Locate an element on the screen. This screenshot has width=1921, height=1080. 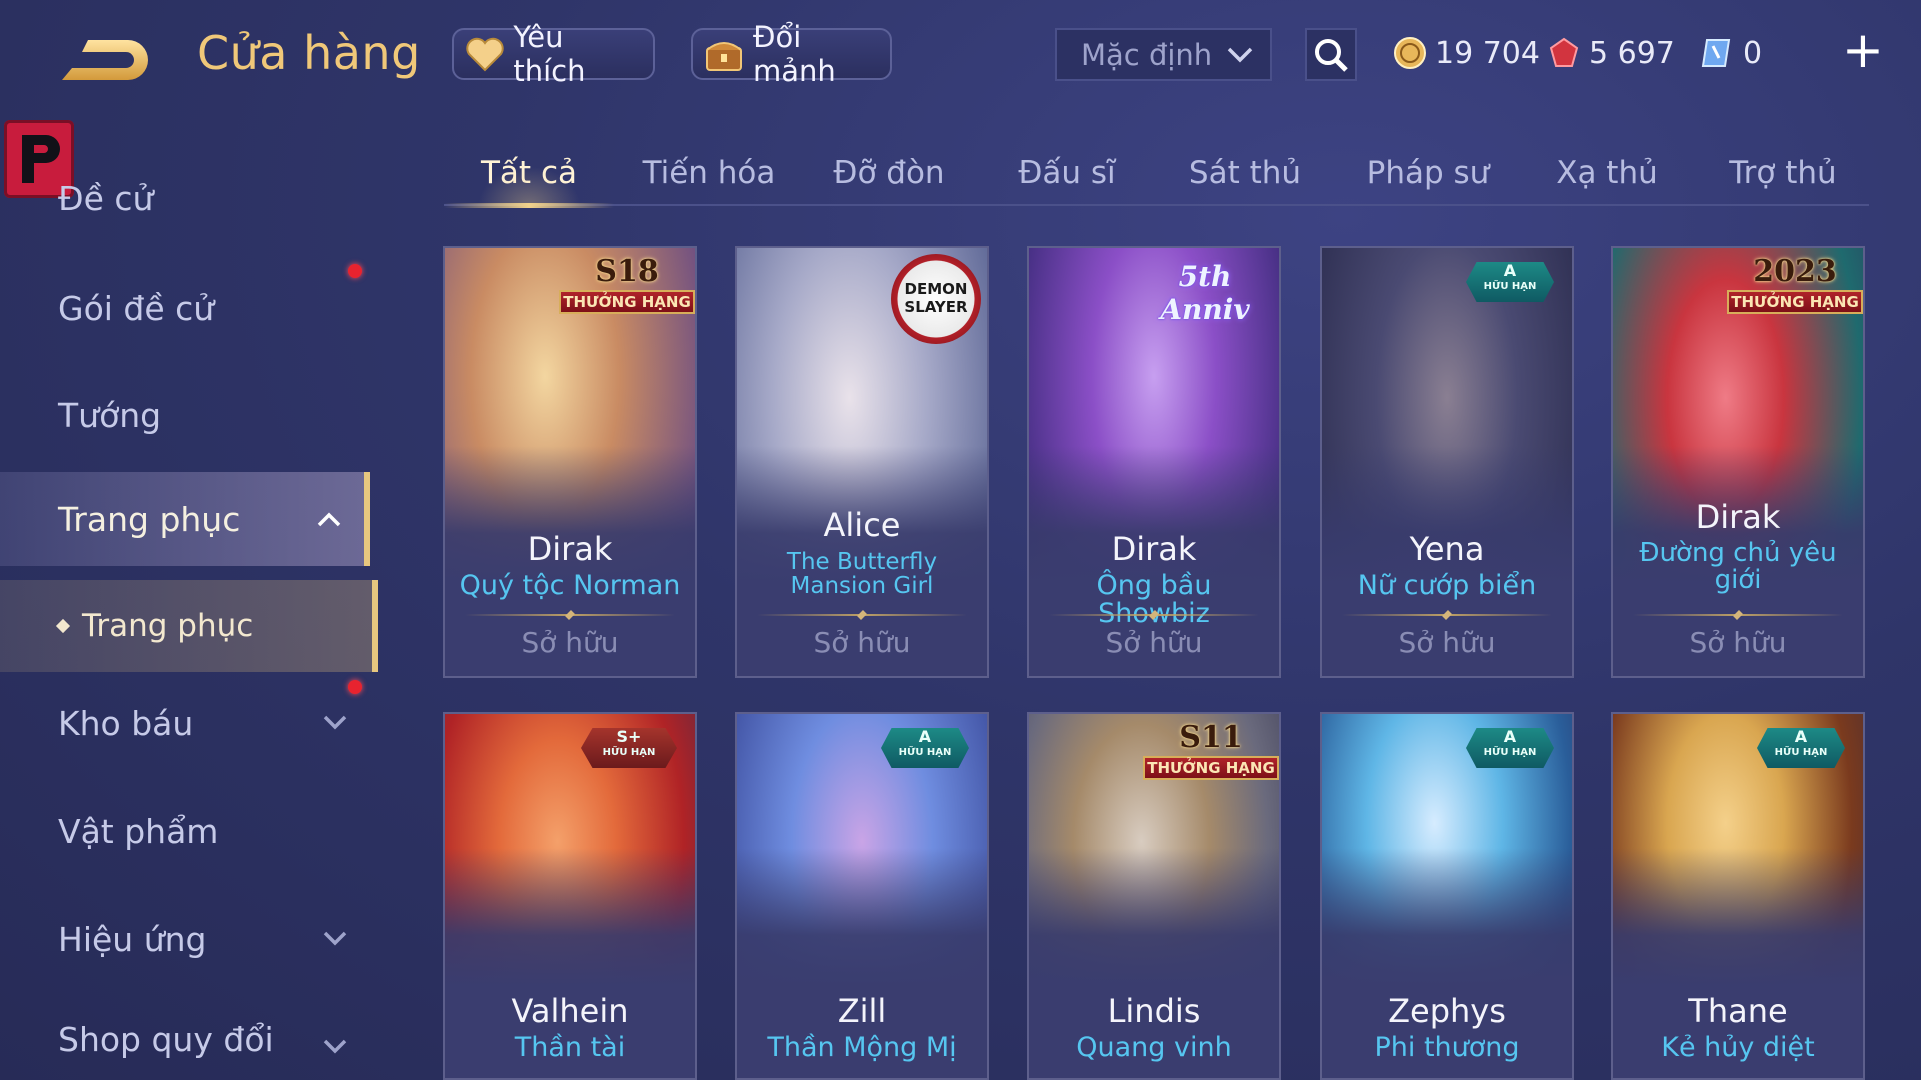
sidebar-item-recommended: Đề cử is located at coordinates (185, 198).